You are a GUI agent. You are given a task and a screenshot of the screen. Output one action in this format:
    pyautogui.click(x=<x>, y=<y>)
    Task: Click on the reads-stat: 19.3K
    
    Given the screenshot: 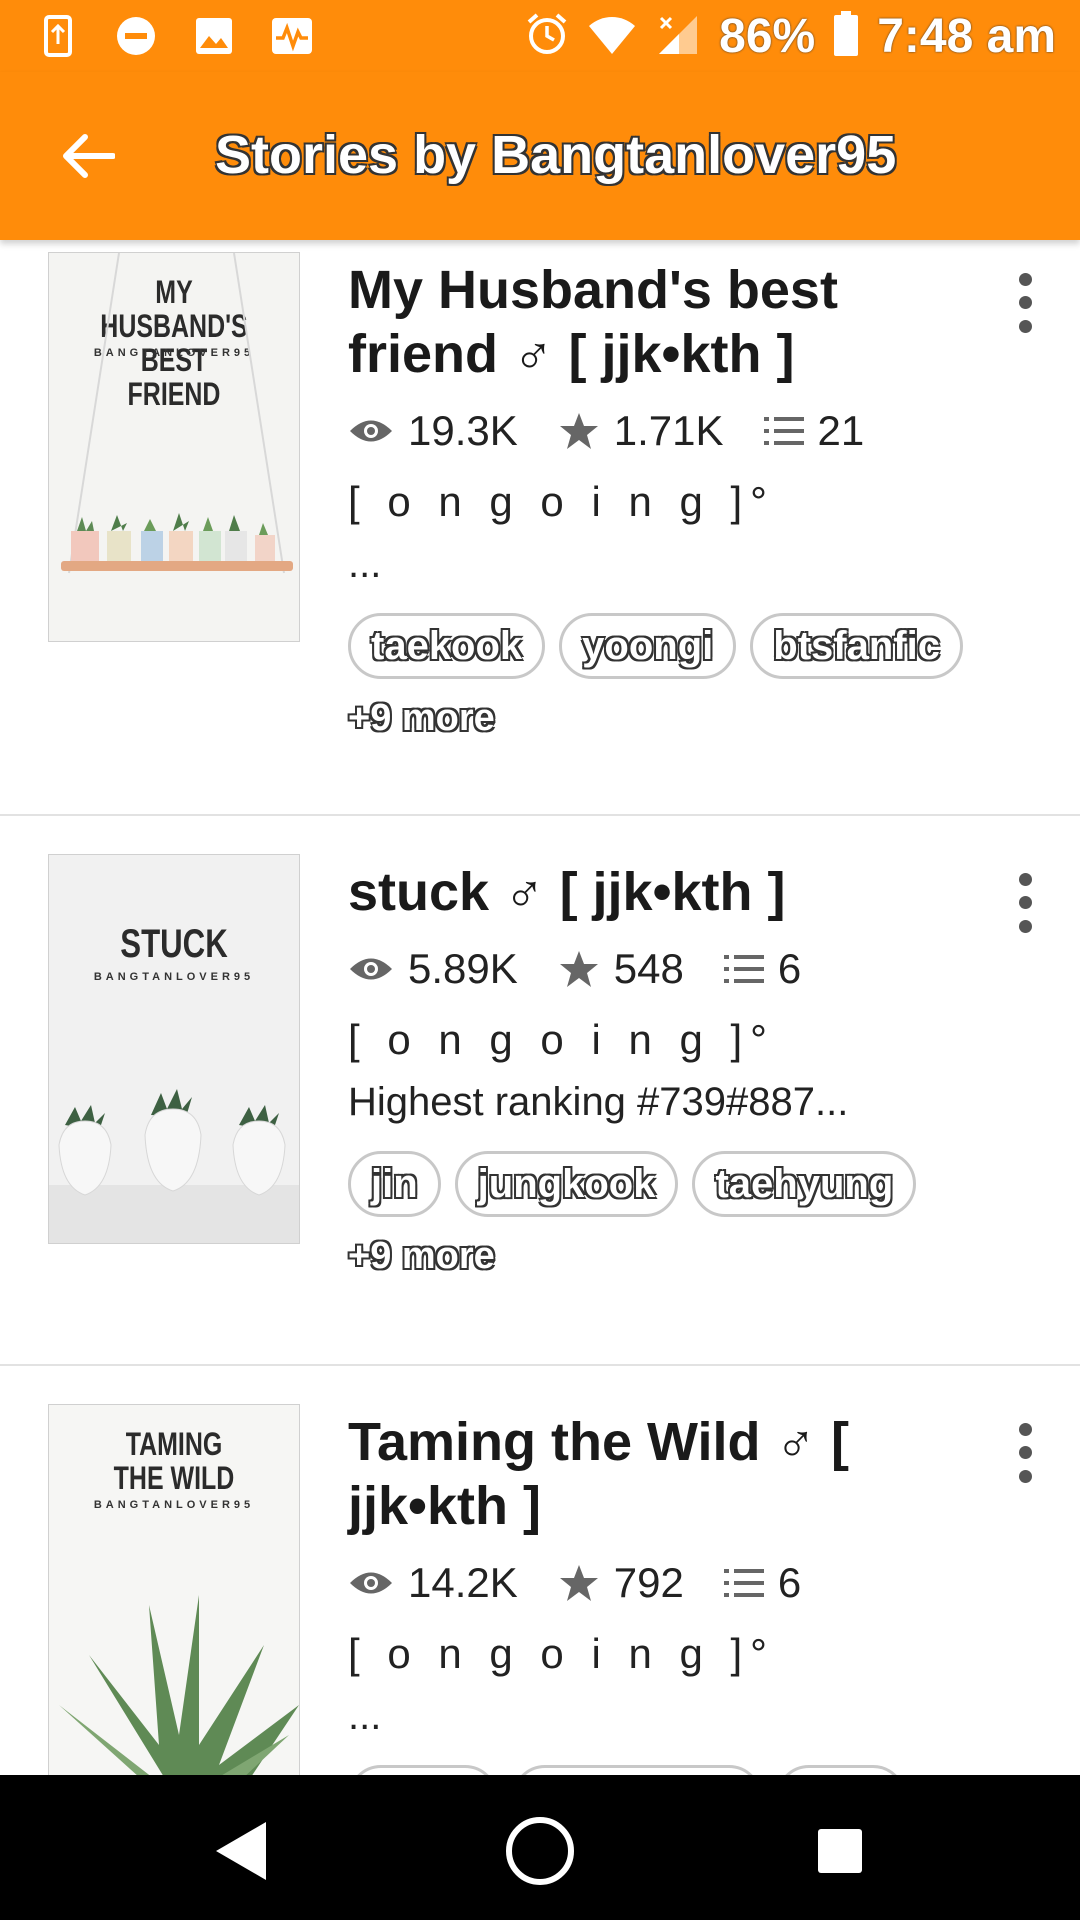 What is the action you would take?
    pyautogui.click(x=433, y=431)
    